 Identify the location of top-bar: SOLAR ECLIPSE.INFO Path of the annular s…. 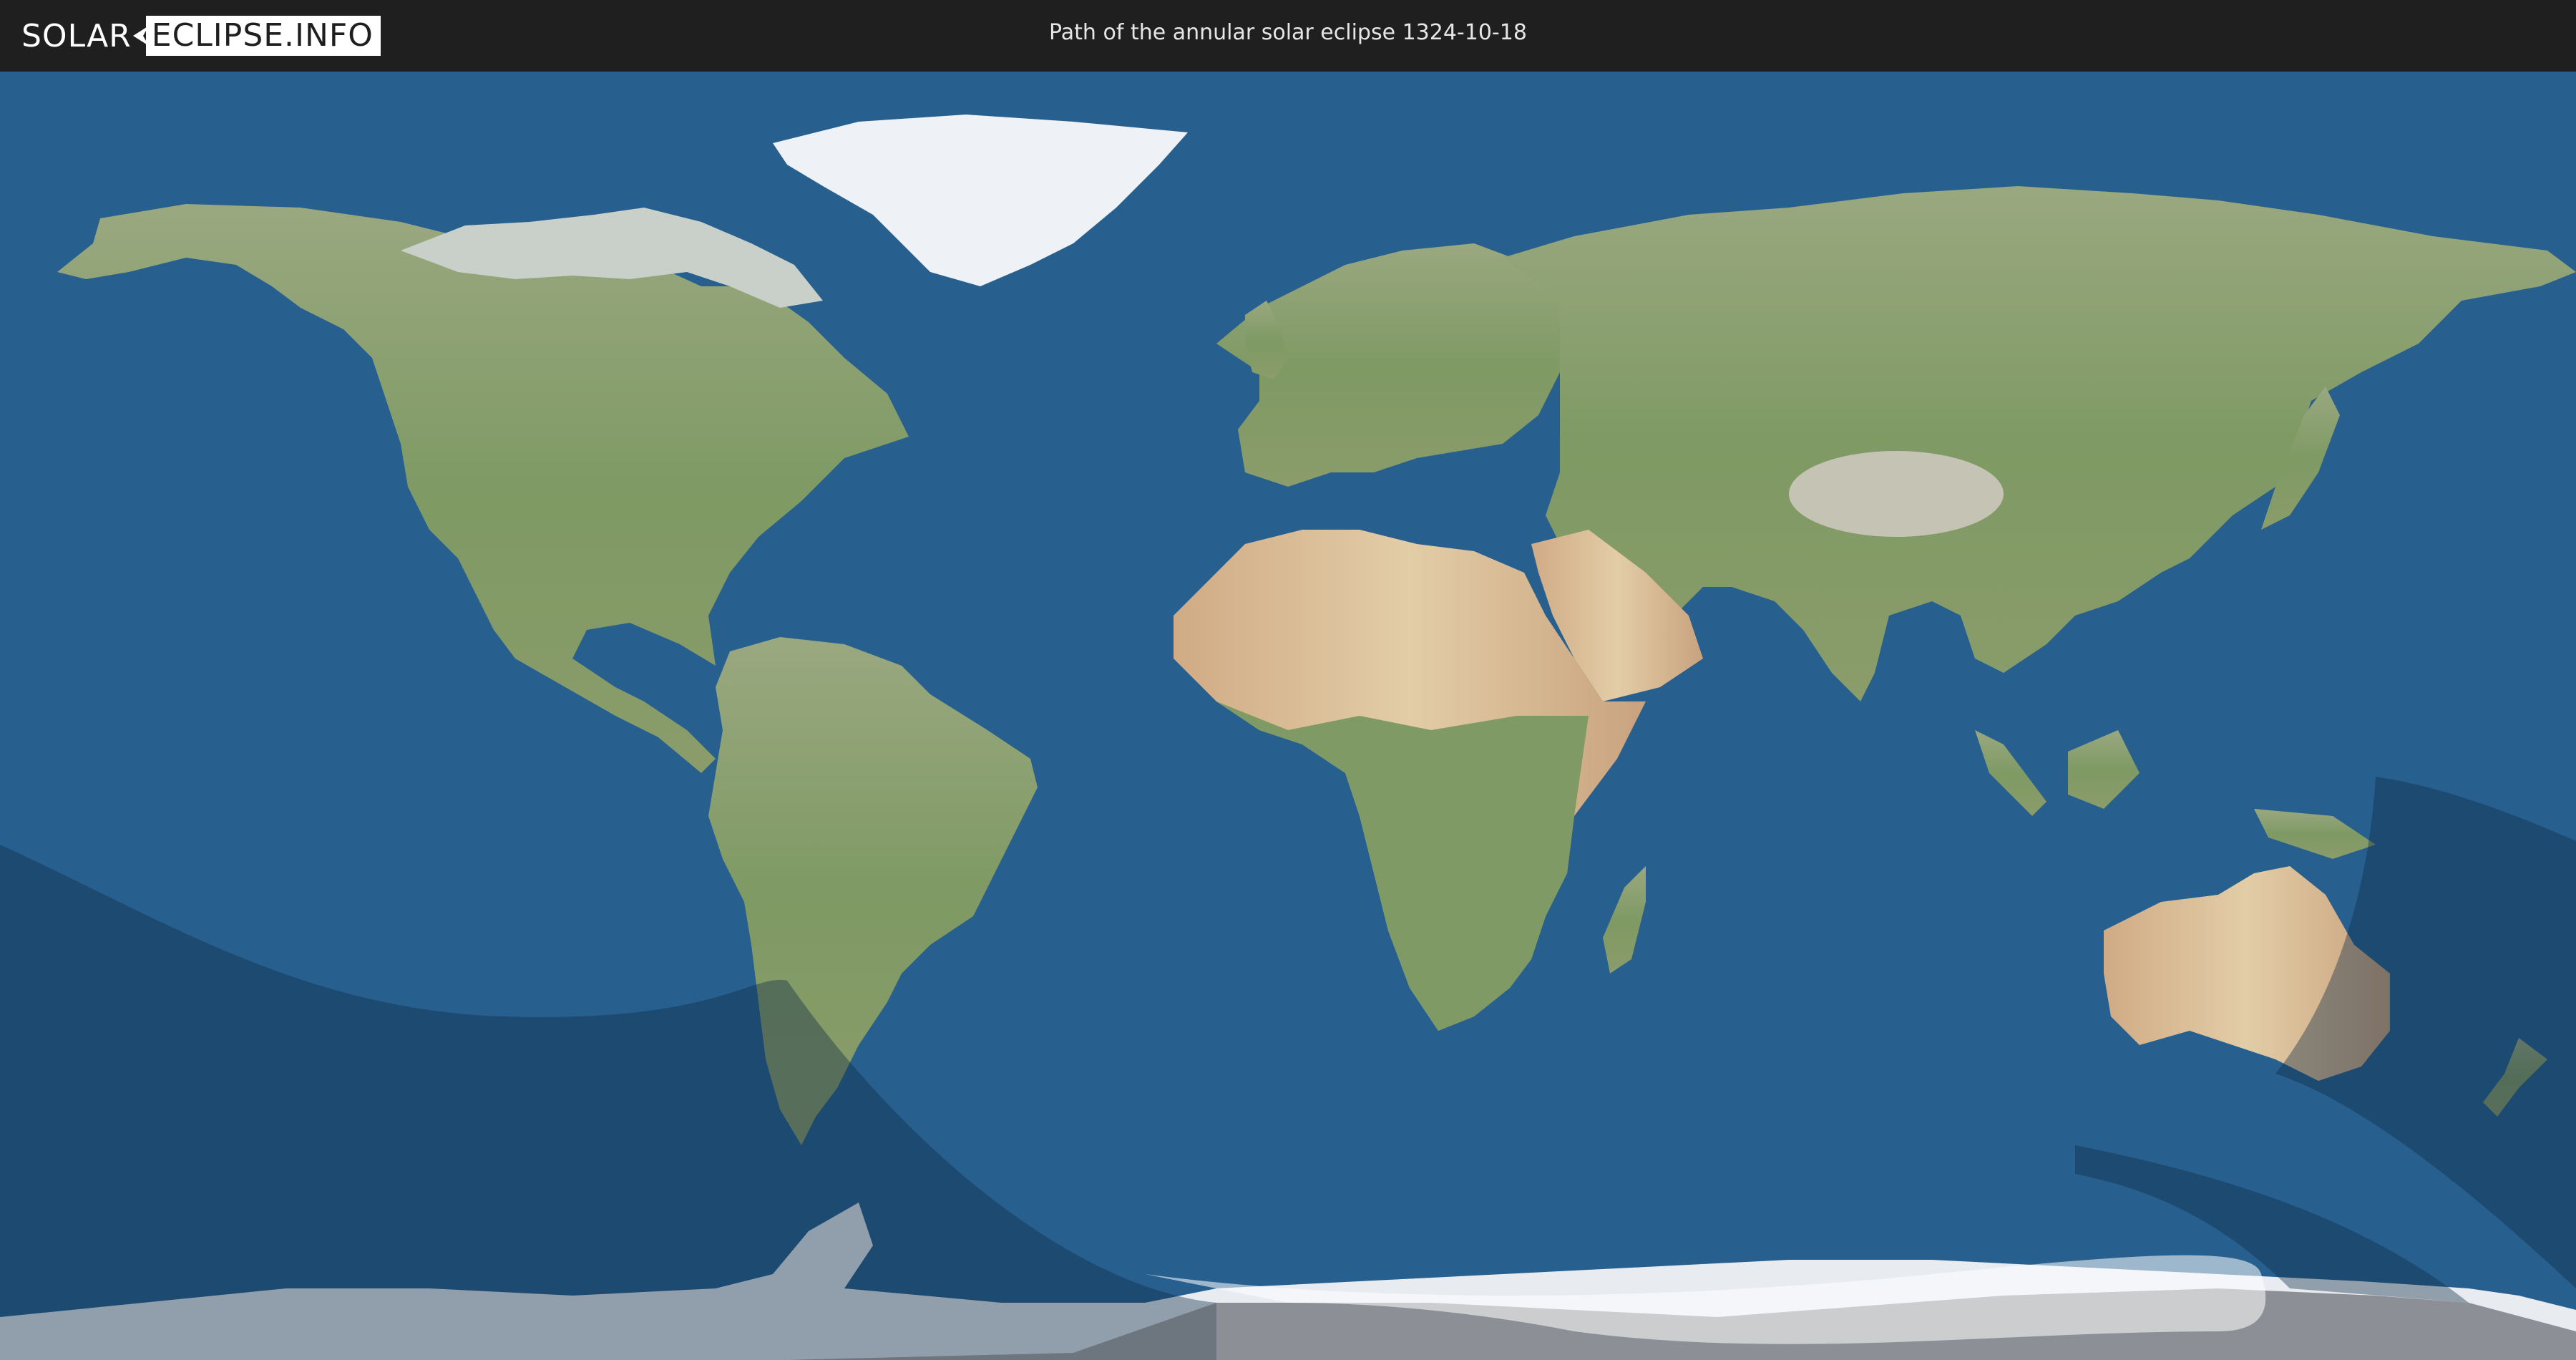
(1288, 36).